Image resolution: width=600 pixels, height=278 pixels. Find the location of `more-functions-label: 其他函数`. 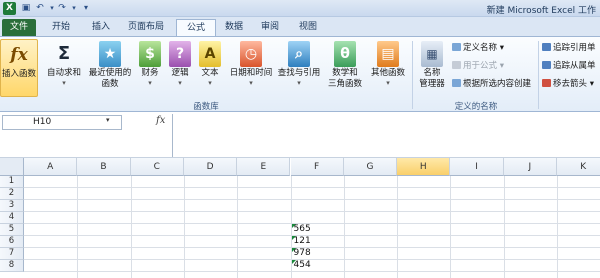

more-functions-label: 其他函数 is located at coordinates (387, 73).